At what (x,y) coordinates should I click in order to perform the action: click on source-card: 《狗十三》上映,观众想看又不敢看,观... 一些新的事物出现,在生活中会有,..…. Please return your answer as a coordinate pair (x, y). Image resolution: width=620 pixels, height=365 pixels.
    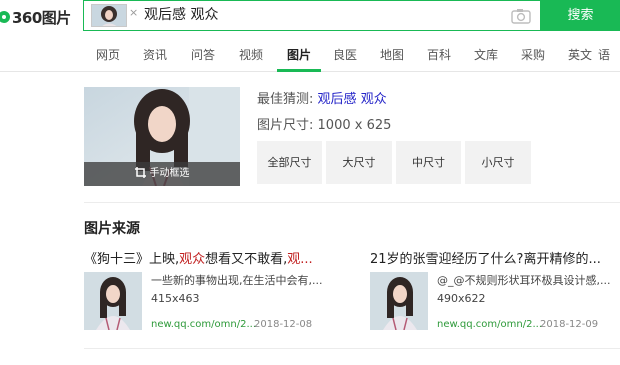
    Looking at the image, I should click on (204, 293).